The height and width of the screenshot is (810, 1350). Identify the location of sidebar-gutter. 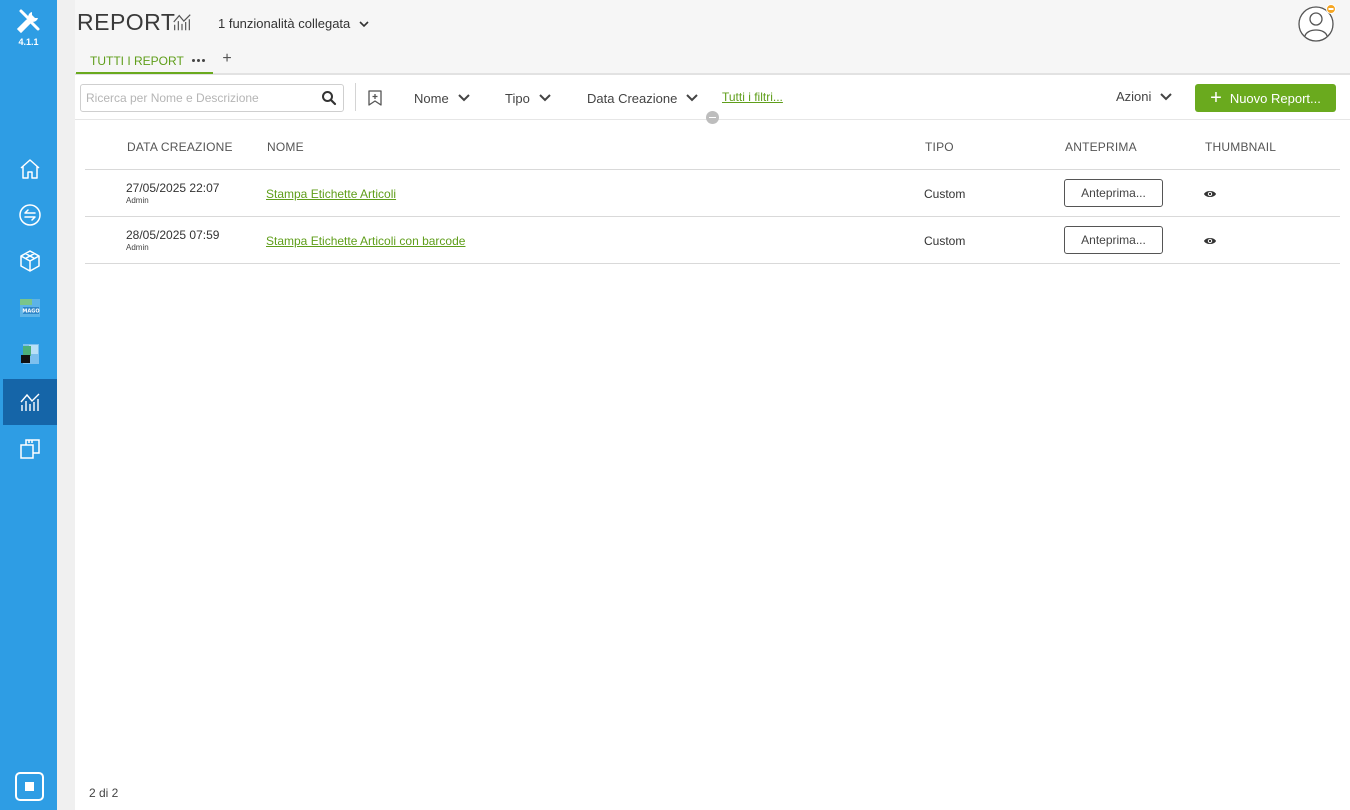
(66, 405).